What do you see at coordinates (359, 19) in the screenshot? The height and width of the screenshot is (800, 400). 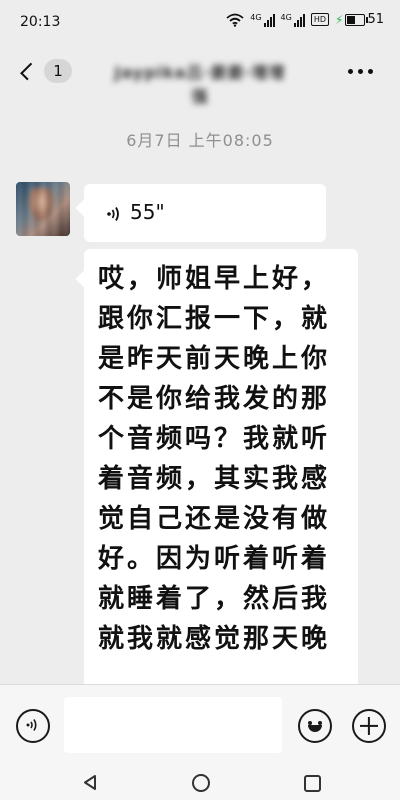 I see `battery-icon: ⚡ 51` at bounding box center [359, 19].